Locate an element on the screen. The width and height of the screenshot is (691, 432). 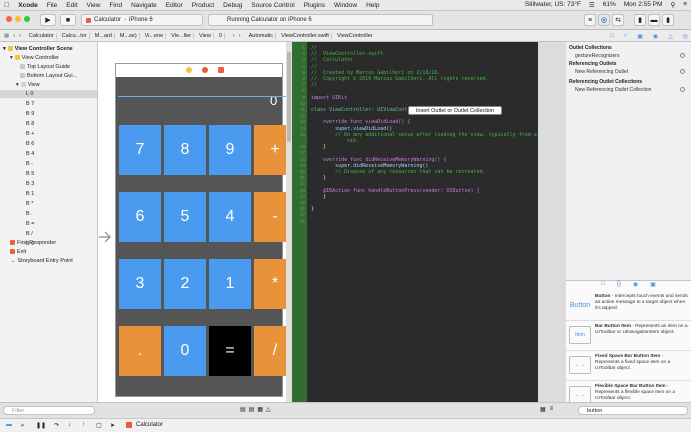
menu-window: Window is located at coordinates (345, 5).